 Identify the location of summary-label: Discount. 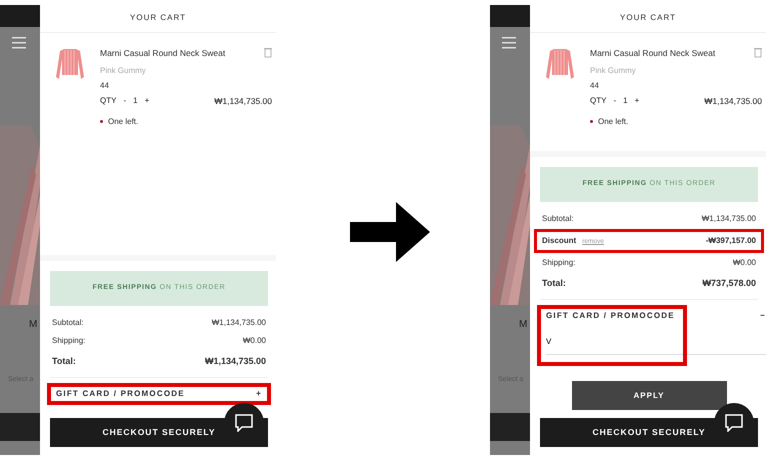
(559, 240).